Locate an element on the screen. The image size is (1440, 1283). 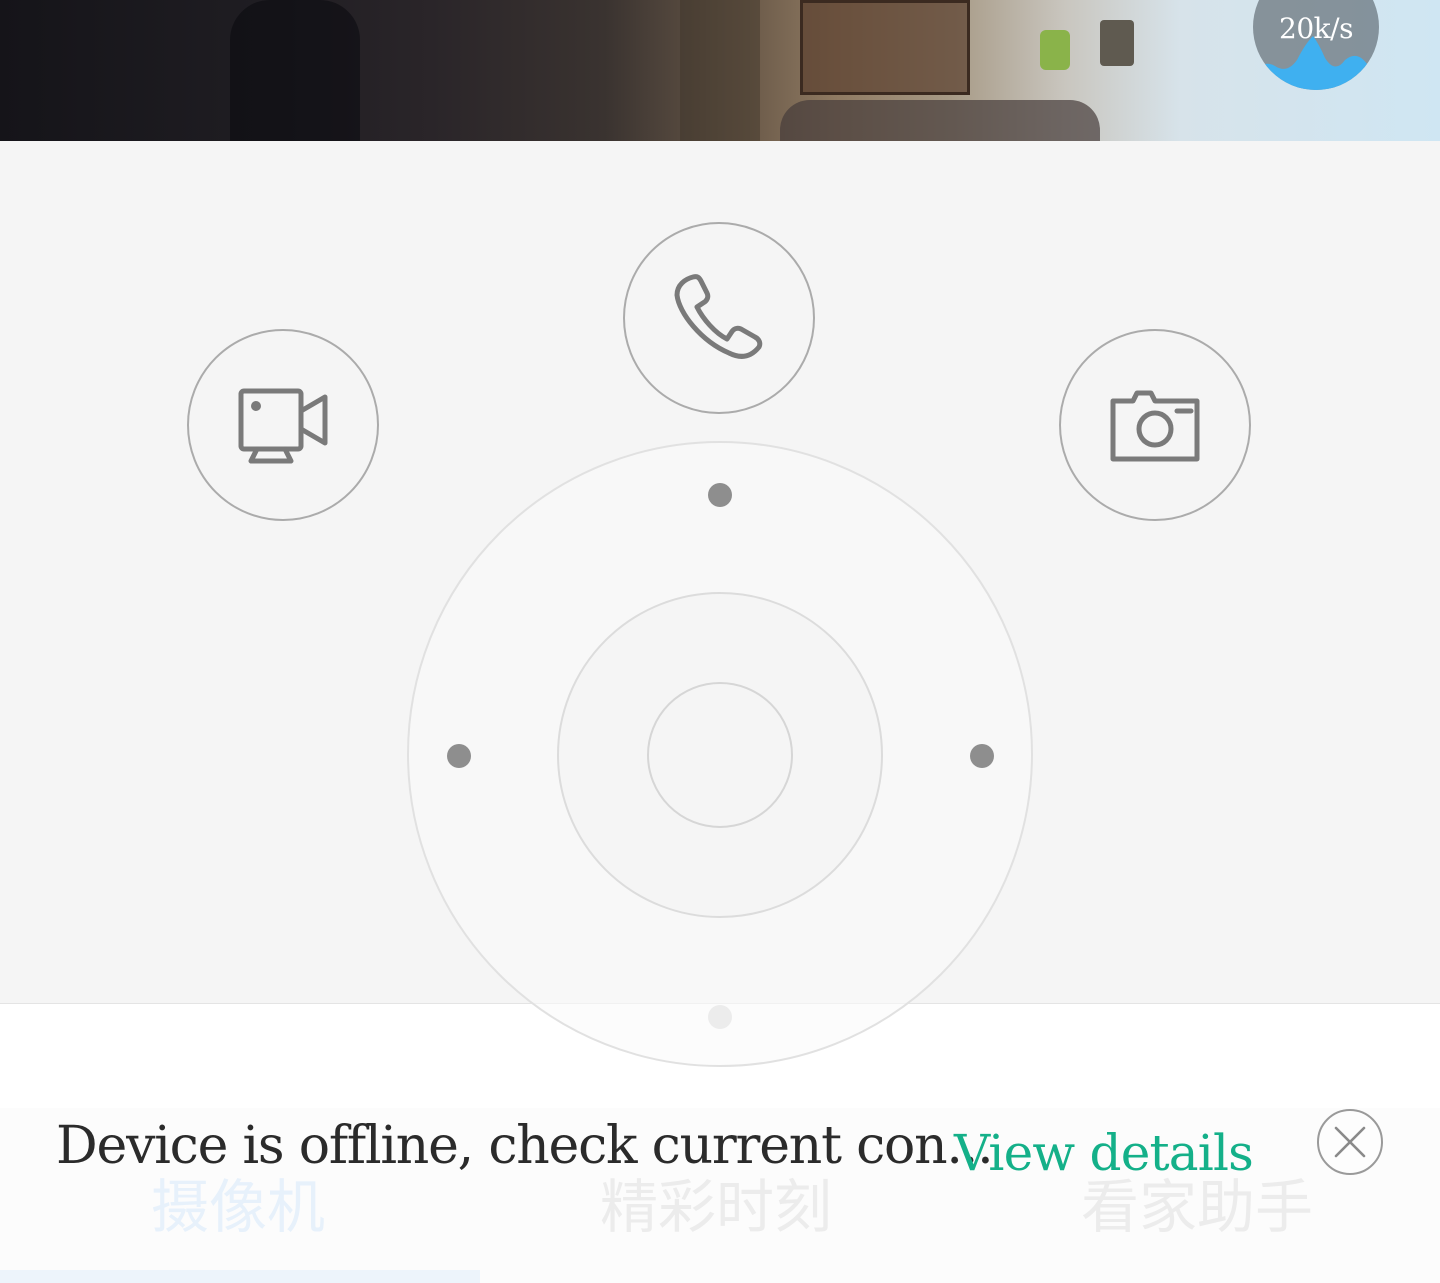
joystick-down-dot is located at coordinates (720, 1017).